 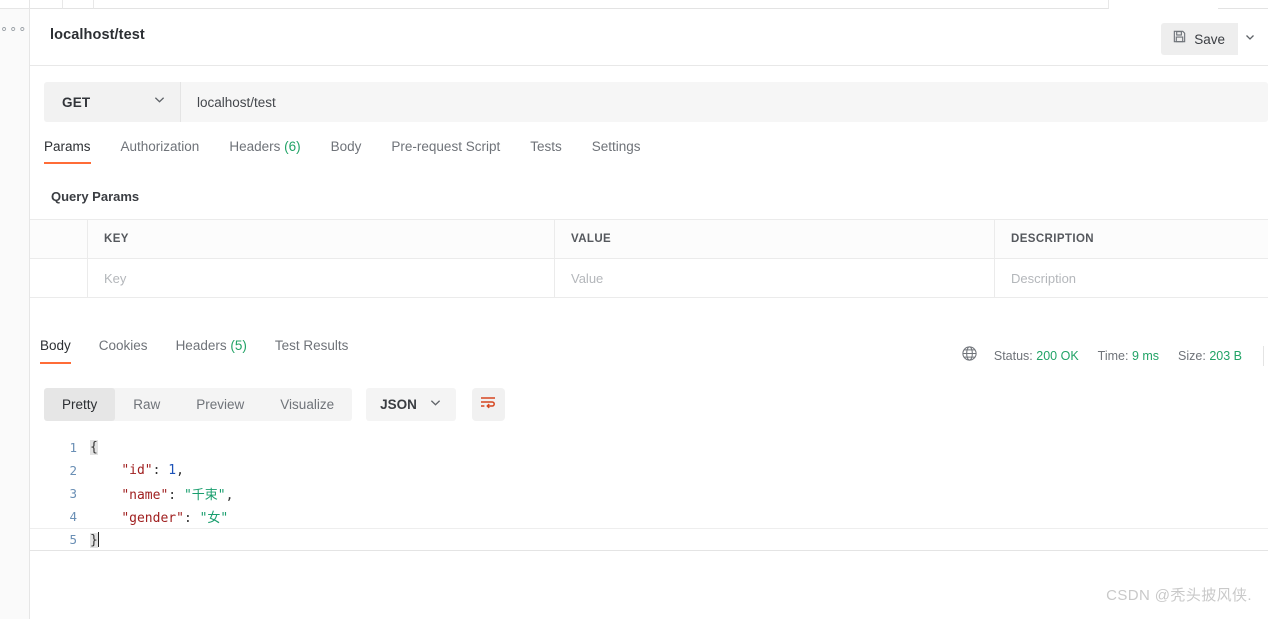 What do you see at coordinates (123, 345) in the screenshot?
I see `response-tab-cookies-label: Cookies` at bounding box center [123, 345].